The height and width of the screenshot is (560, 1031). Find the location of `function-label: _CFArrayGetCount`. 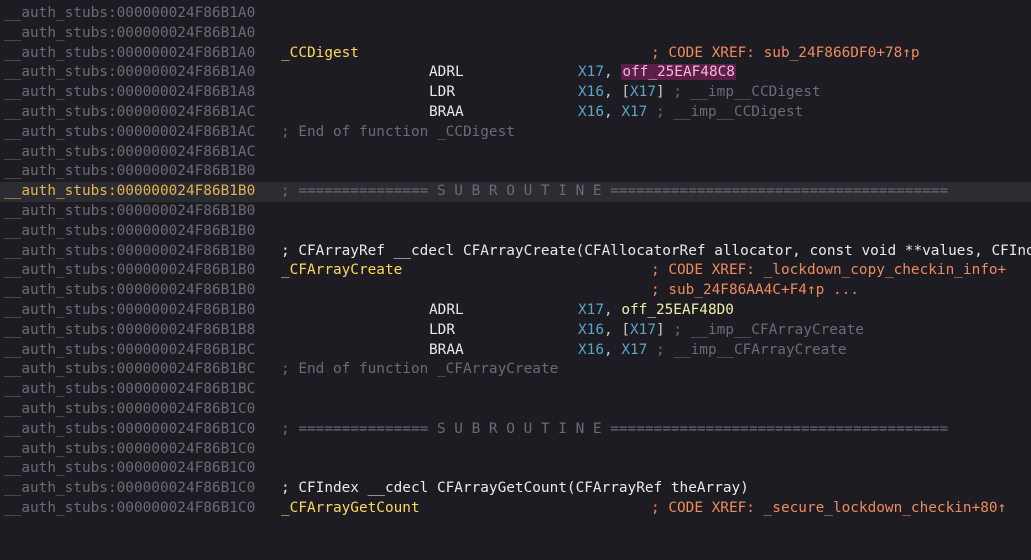

function-label: _CFArrayGetCount is located at coordinates (350, 509).